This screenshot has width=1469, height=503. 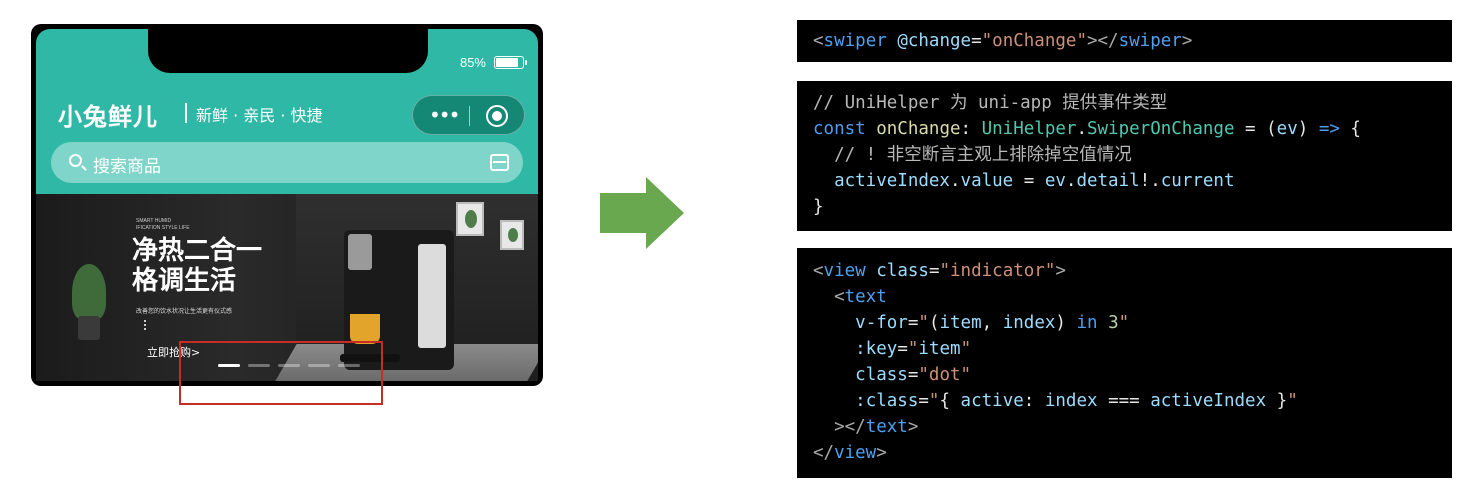 What do you see at coordinates (287, 162) in the screenshot?
I see `search-input: 搜索商品` at bounding box center [287, 162].